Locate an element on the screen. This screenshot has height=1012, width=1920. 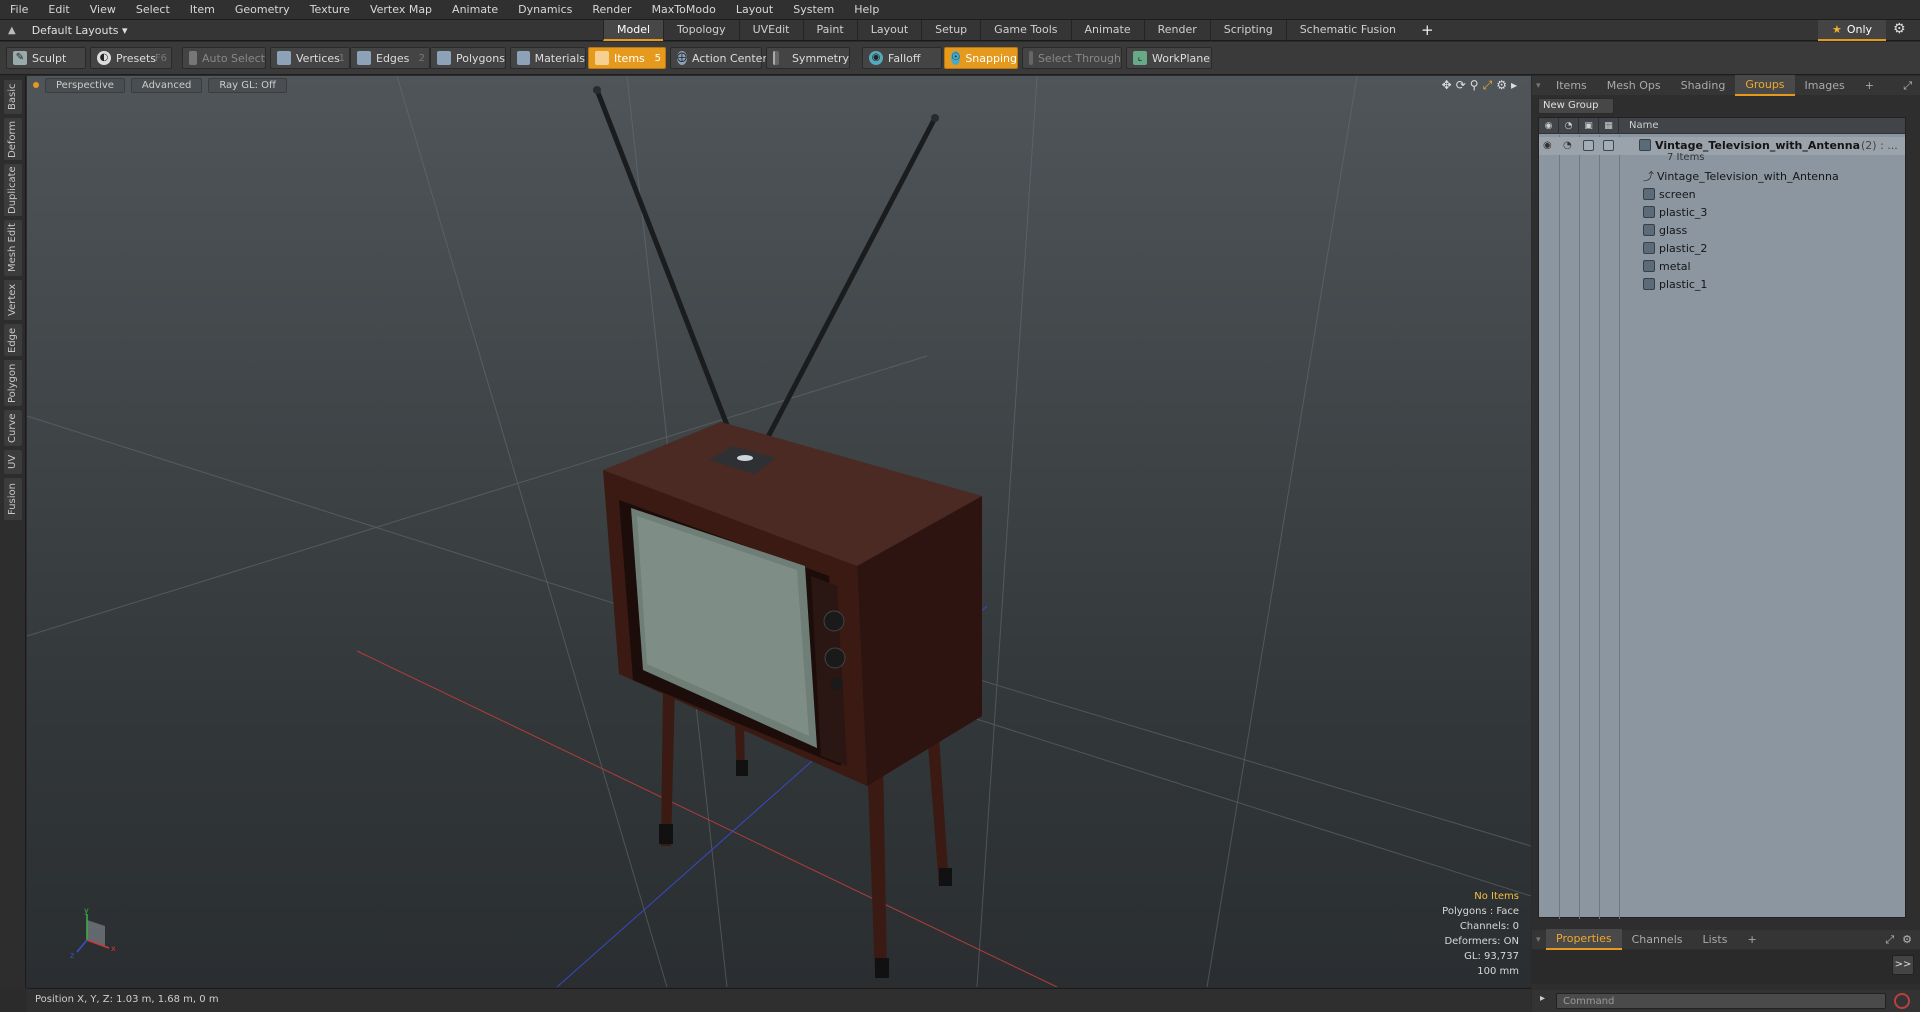
vtab-deform: Deform is located at coordinates (13, 139).